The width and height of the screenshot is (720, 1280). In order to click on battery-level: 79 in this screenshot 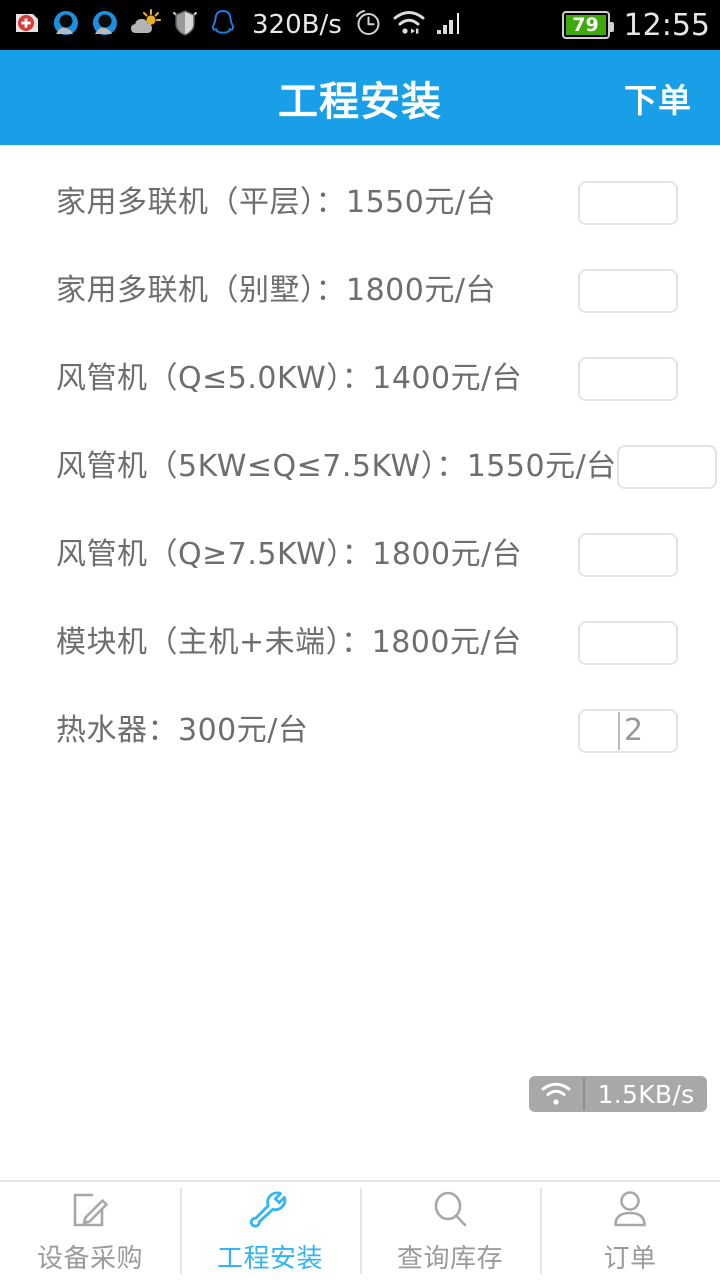, I will do `click(585, 25)`.